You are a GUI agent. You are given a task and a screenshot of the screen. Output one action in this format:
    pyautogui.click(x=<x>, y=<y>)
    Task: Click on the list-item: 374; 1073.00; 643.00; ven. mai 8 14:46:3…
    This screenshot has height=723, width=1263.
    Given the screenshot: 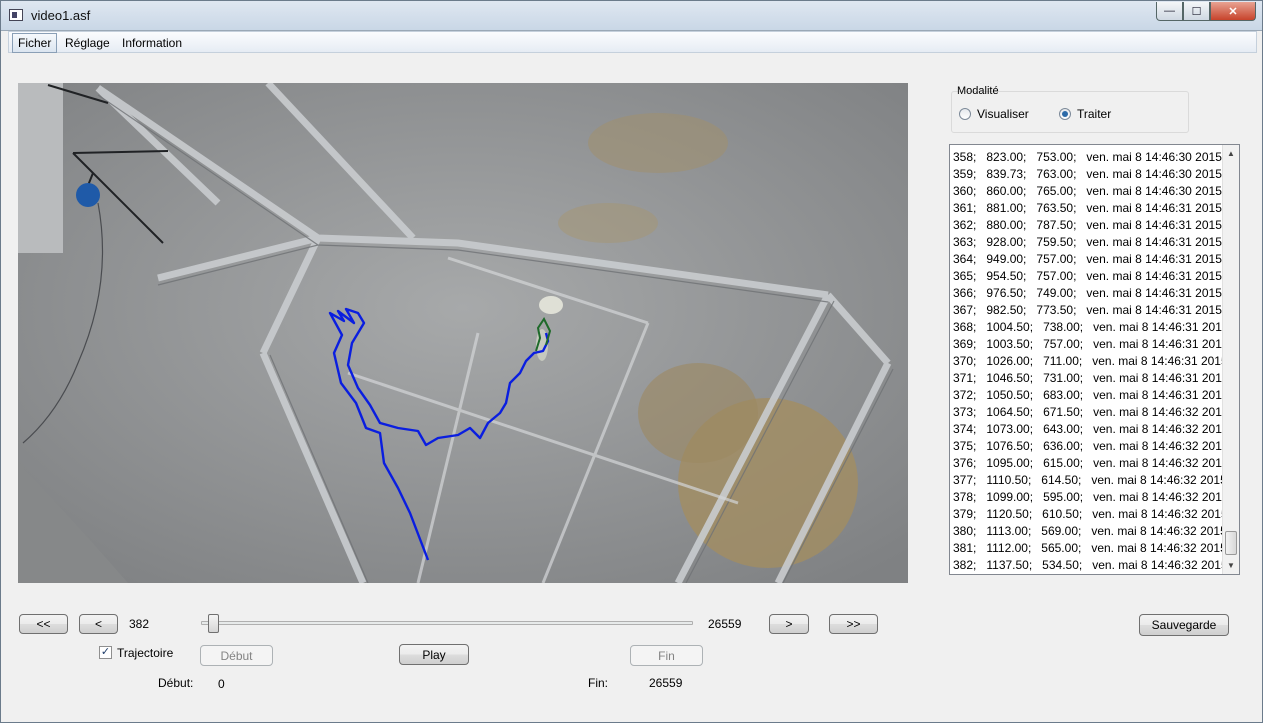 What is the action you would take?
    pyautogui.click(x=1089, y=429)
    